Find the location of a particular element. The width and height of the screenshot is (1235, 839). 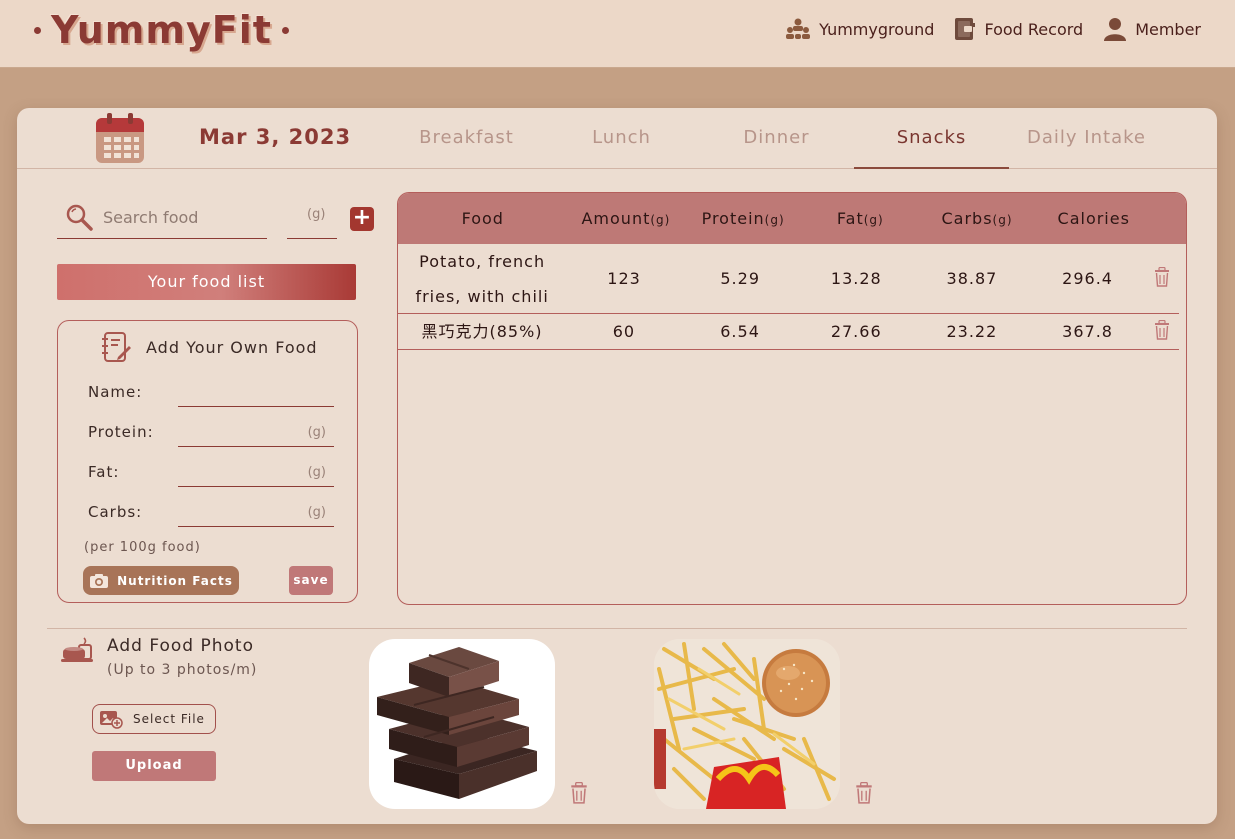

select-file-button: Select File is located at coordinates (154, 719).